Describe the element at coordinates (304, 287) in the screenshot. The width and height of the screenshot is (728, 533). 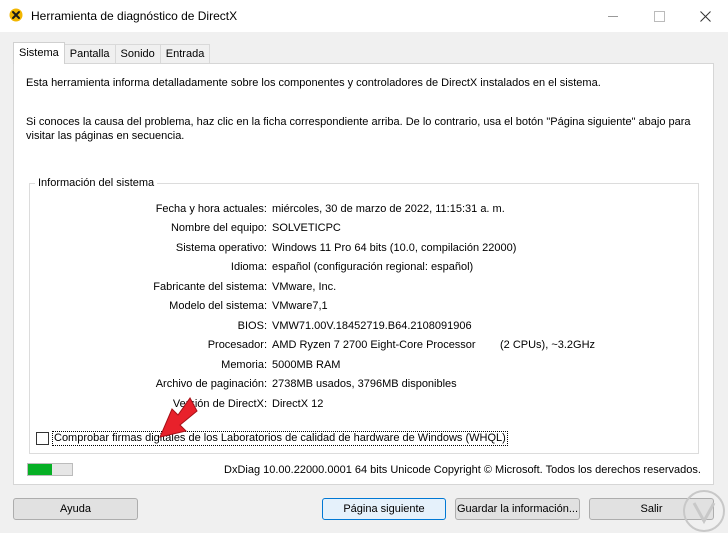
I see `value-manufacturer: VMware, Inc.` at that location.